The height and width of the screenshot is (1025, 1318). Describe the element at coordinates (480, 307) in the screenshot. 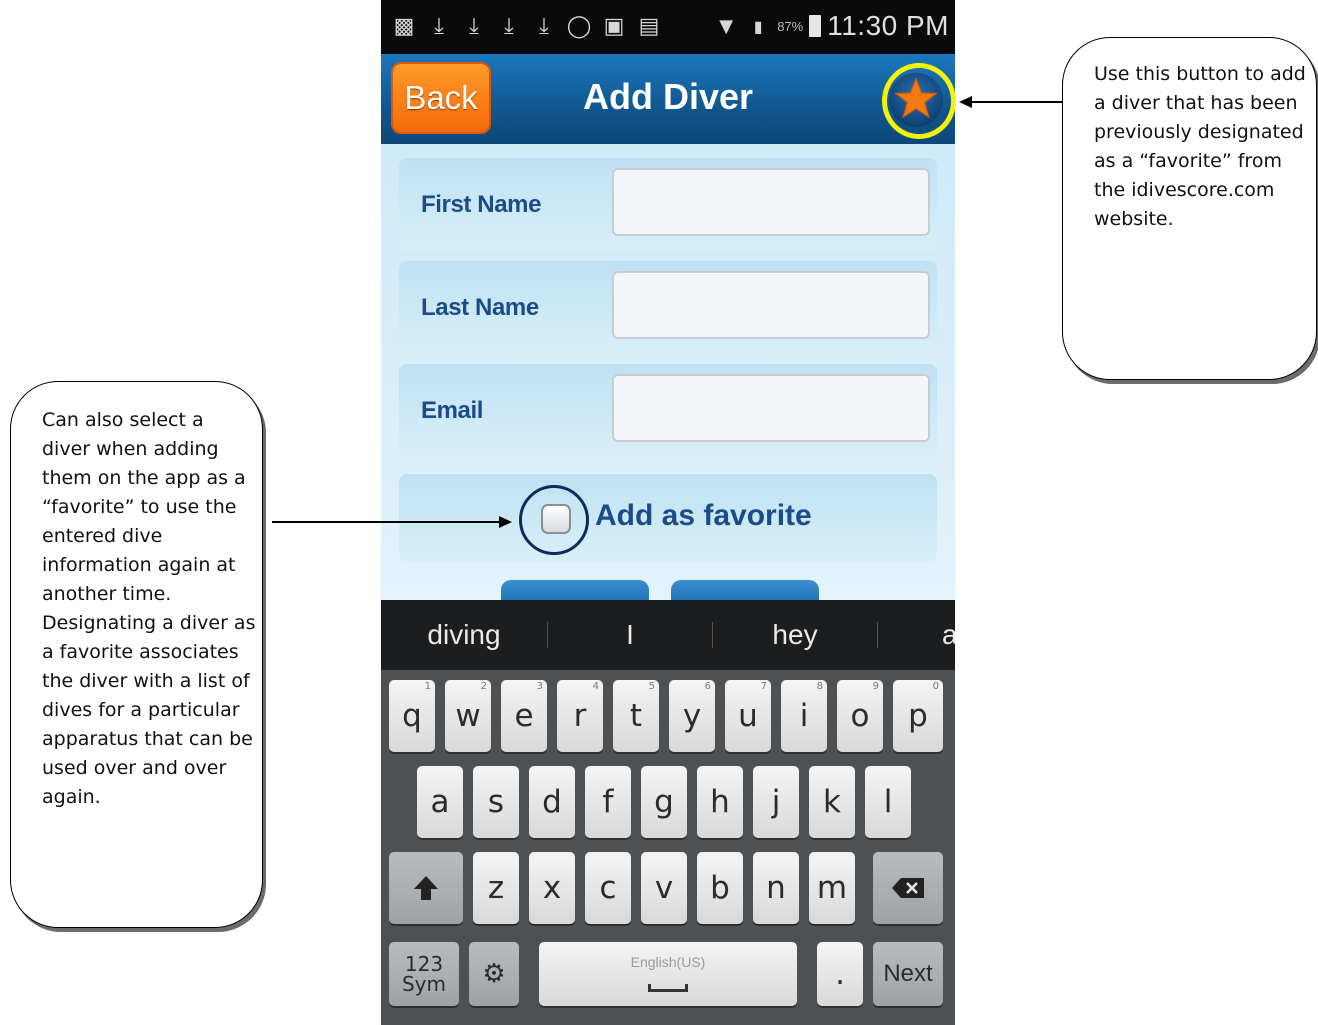

I see `last-name-label: Last Name` at that location.